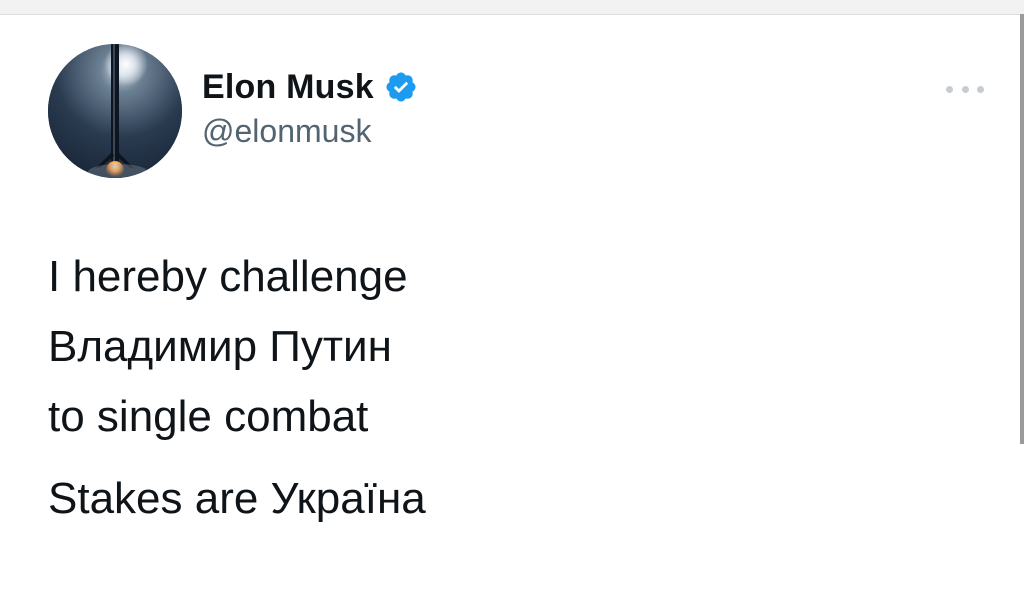  Describe the element at coordinates (220, 346) in the screenshot. I see `tweet-text-line: Владимир Путин` at that location.